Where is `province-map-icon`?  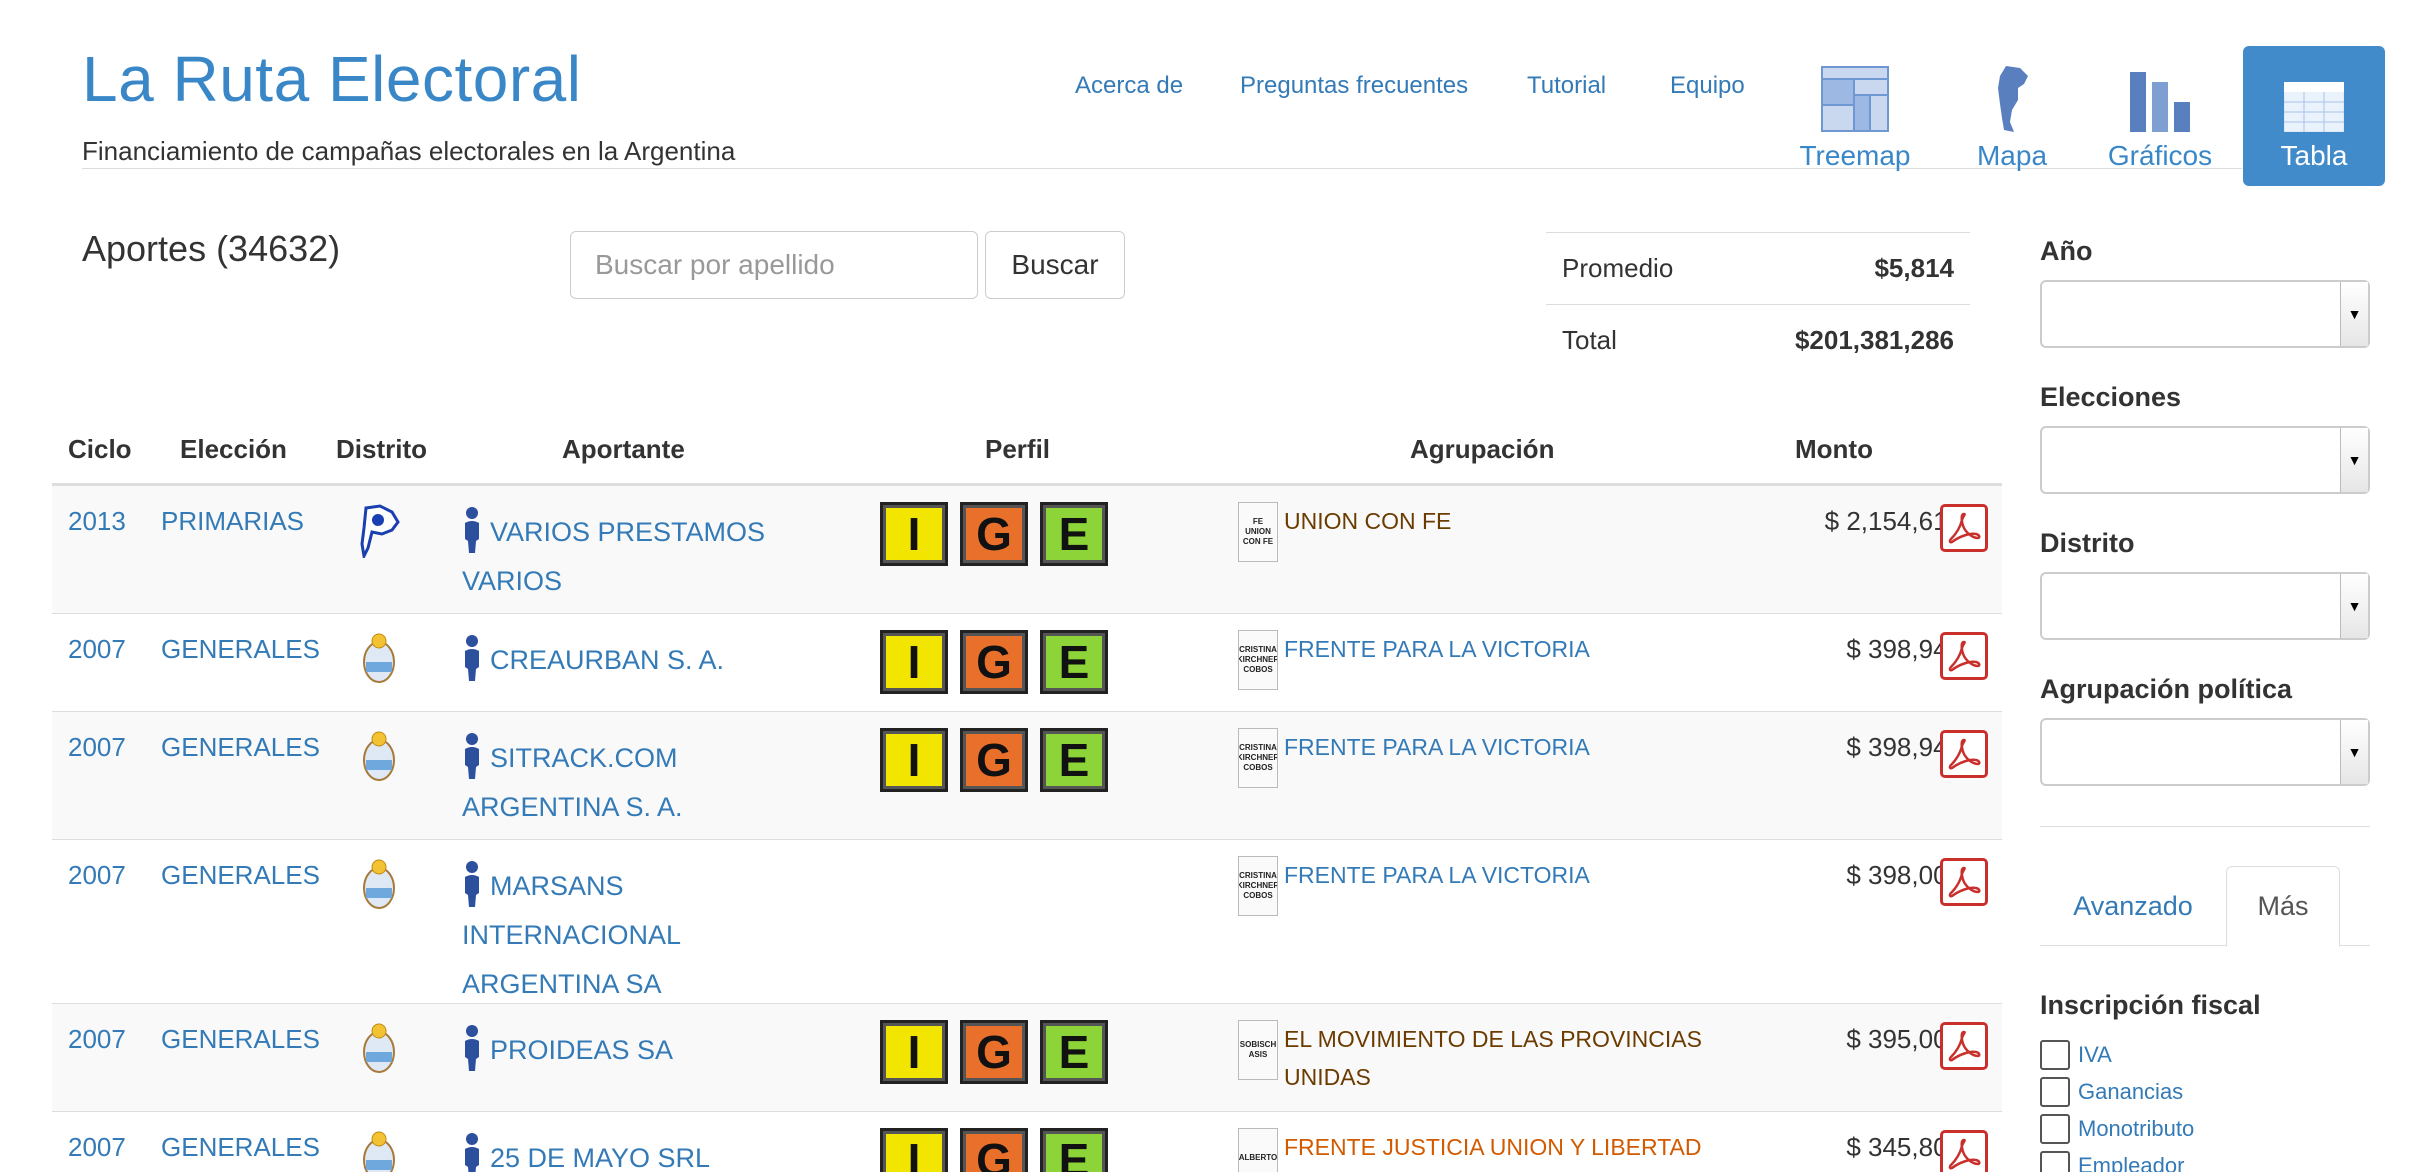
province-map-icon is located at coordinates (380, 532).